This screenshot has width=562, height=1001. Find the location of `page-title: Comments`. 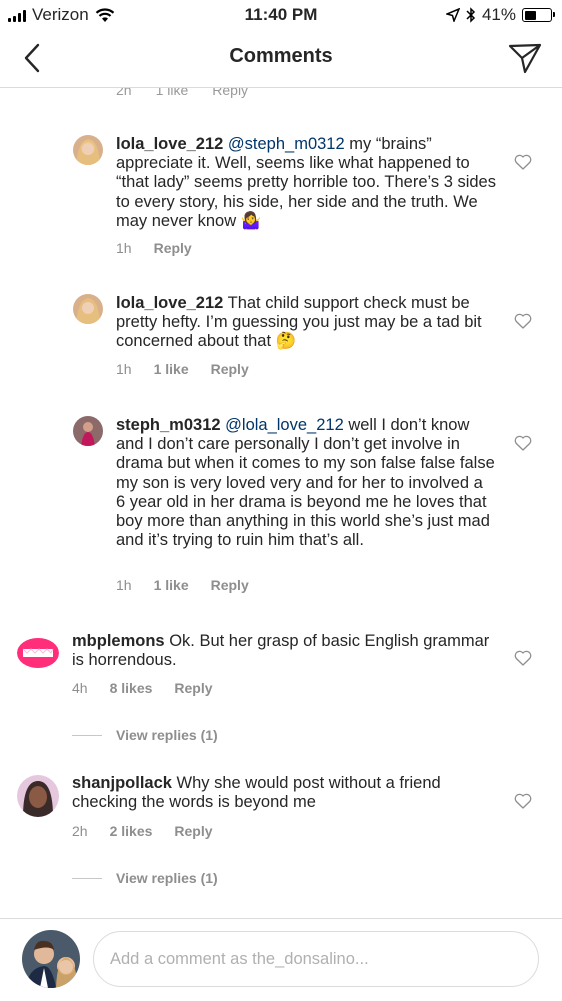

page-title: Comments is located at coordinates (281, 56).